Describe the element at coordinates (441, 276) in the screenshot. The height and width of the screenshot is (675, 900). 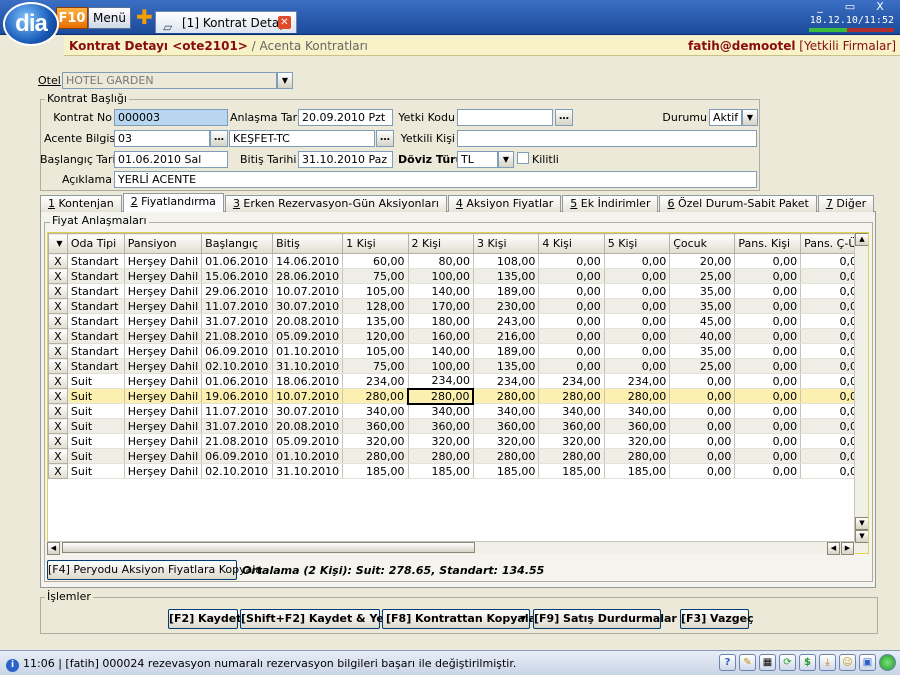
I see `table-cell: 100,00` at that location.